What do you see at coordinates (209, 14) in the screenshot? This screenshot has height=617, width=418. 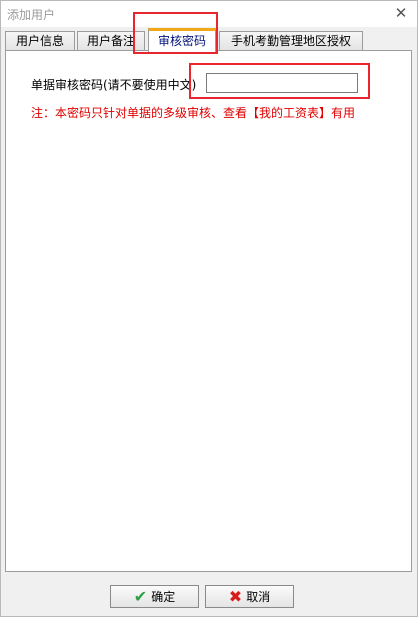 I see `title-bar: 添加用户 ✕` at bounding box center [209, 14].